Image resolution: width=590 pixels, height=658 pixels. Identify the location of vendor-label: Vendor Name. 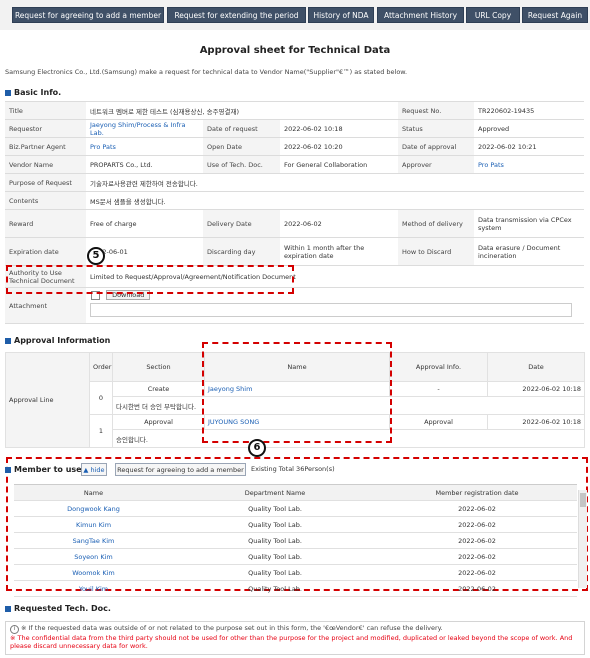
(45, 164).